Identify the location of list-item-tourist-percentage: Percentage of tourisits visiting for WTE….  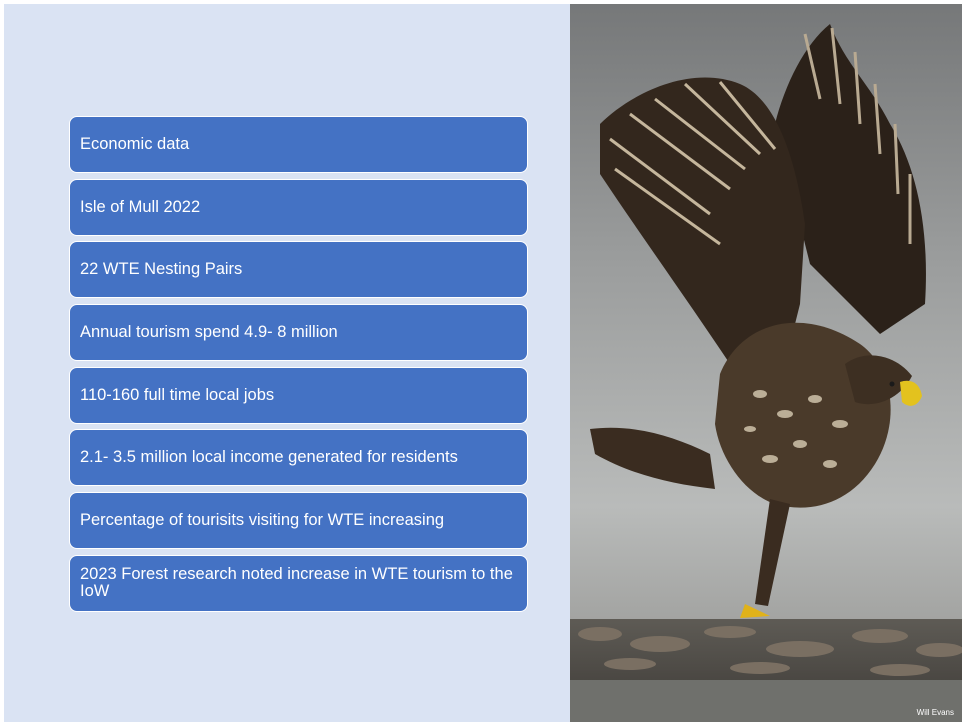
(298, 521).